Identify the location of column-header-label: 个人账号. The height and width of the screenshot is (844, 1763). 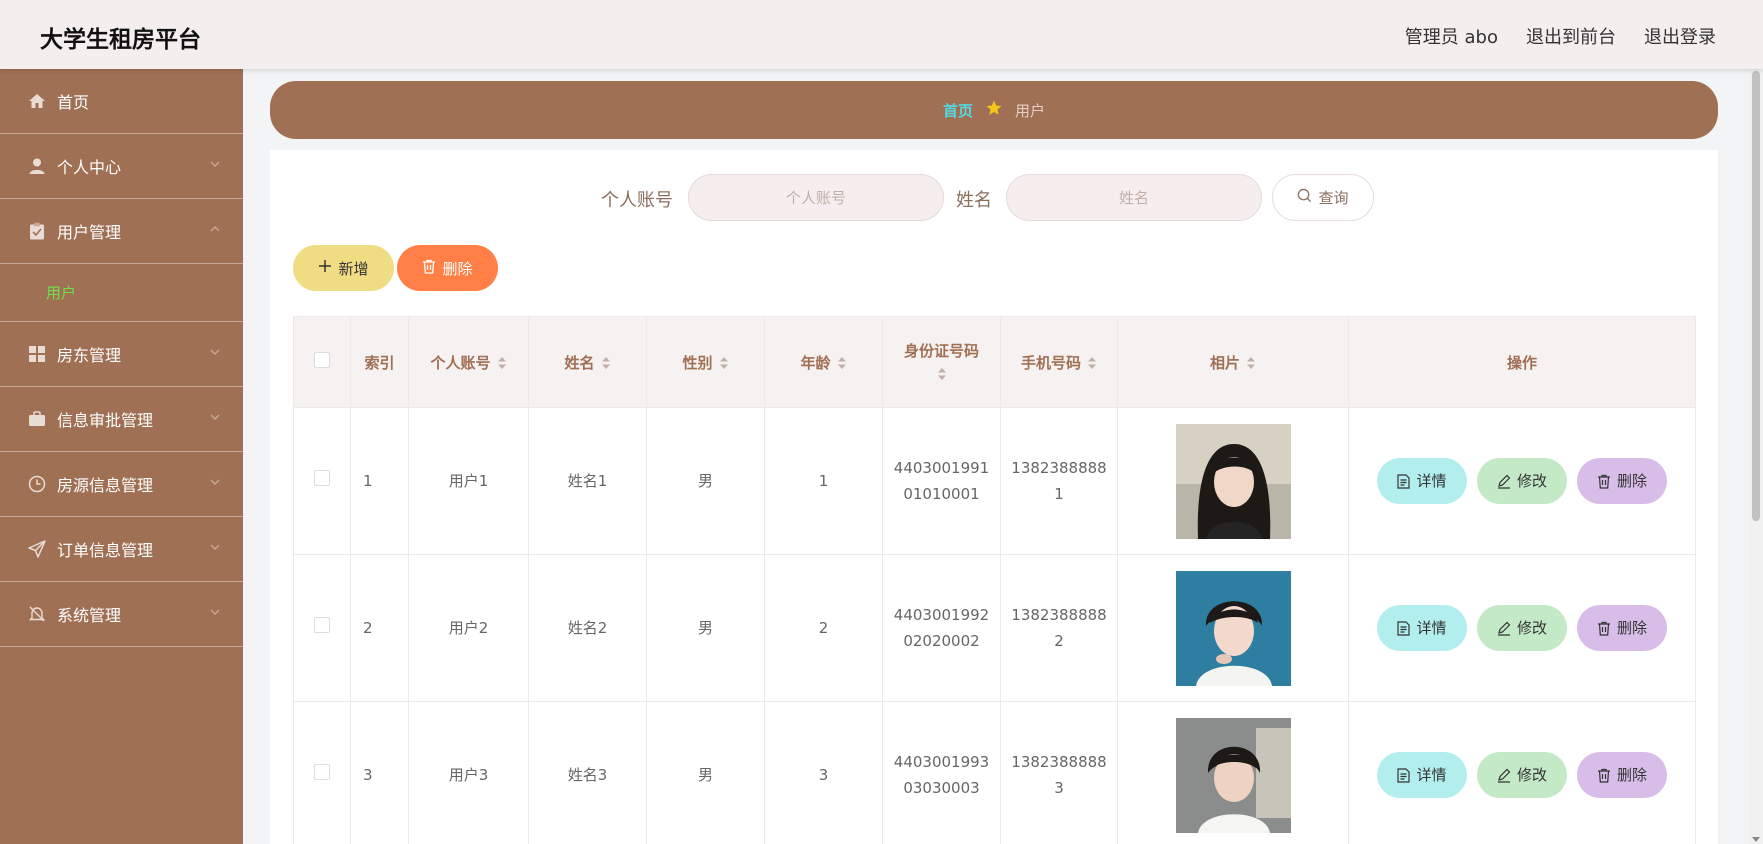
(460, 362).